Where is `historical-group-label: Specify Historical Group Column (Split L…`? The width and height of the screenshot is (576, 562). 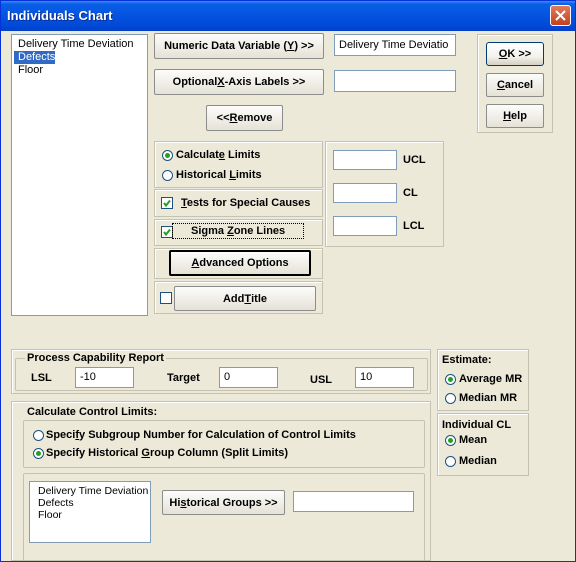 historical-group-label: Specify Historical Group Column (Split L… is located at coordinates (167, 453).